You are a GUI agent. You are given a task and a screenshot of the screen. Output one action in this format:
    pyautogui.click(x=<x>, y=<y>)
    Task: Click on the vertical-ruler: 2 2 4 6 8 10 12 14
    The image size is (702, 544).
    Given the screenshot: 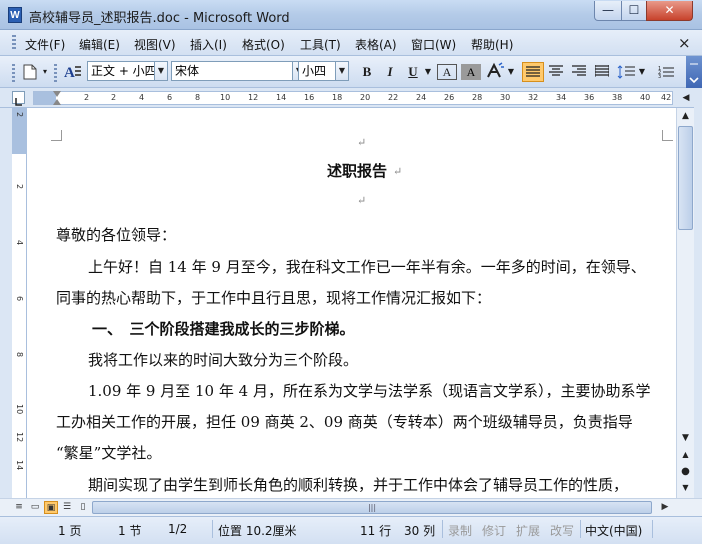 What is the action you would take?
    pyautogui.click(x=19, y=303)
    